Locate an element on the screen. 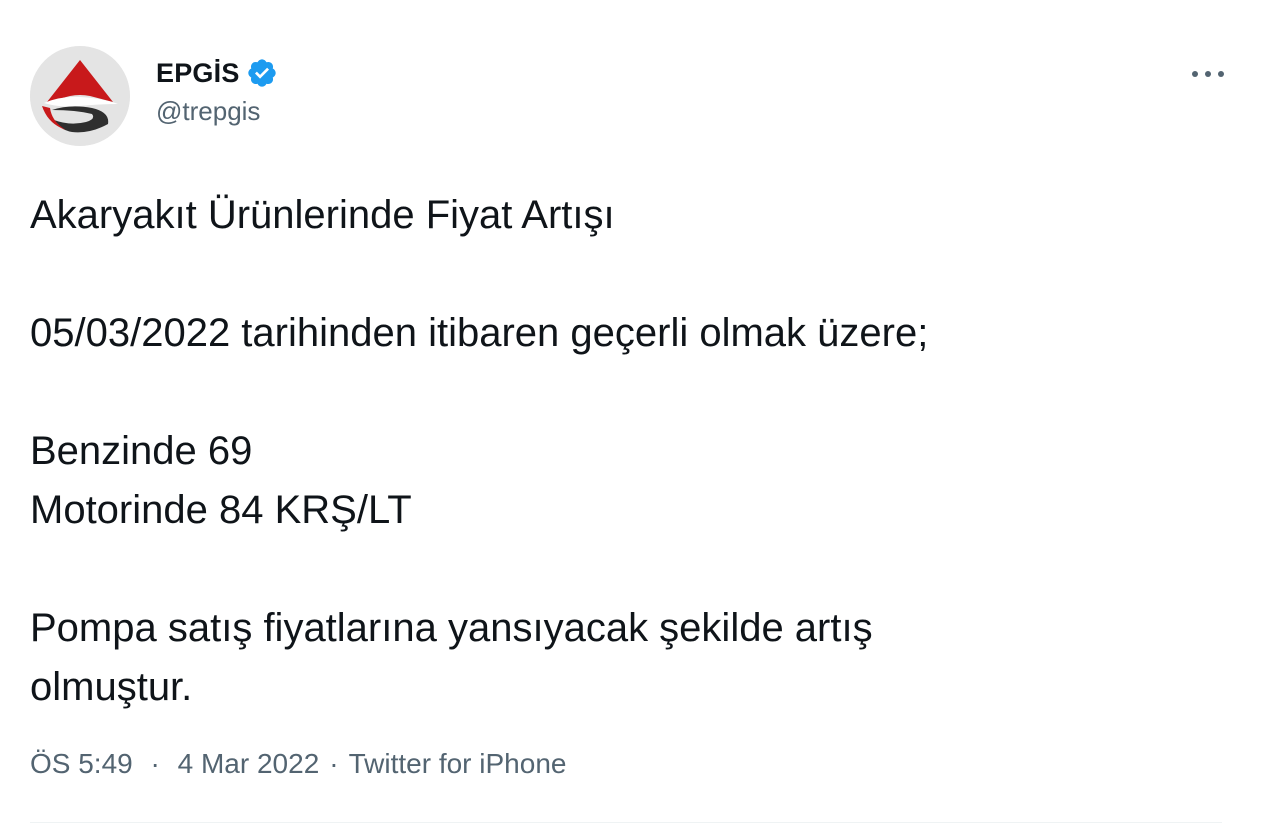  author-handle: @trepgis is located at coordinates (217, 111).